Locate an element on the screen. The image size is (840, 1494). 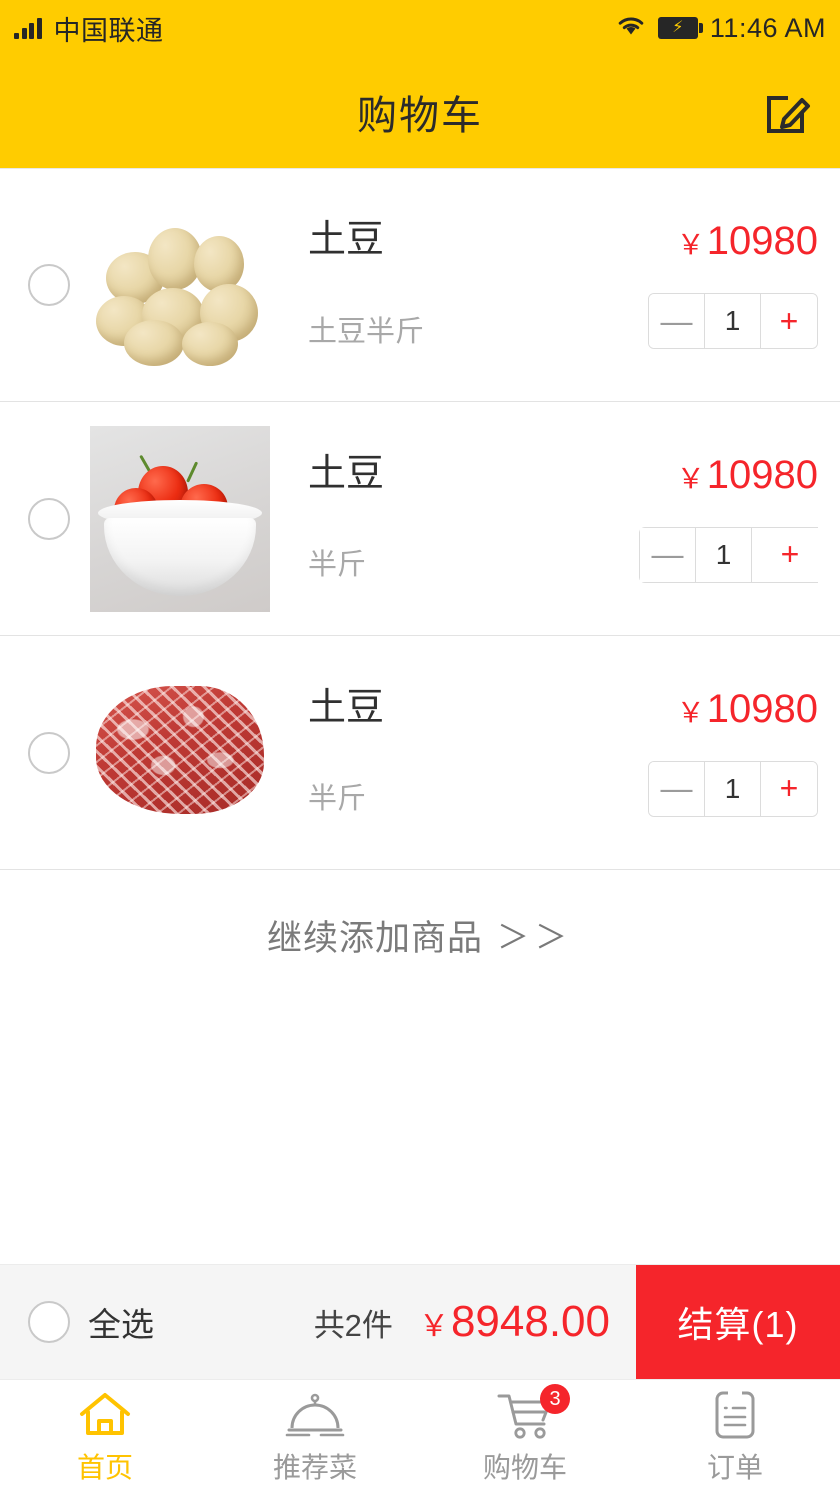
select-all-label: 全选 is located at coordinates (121, 1324).